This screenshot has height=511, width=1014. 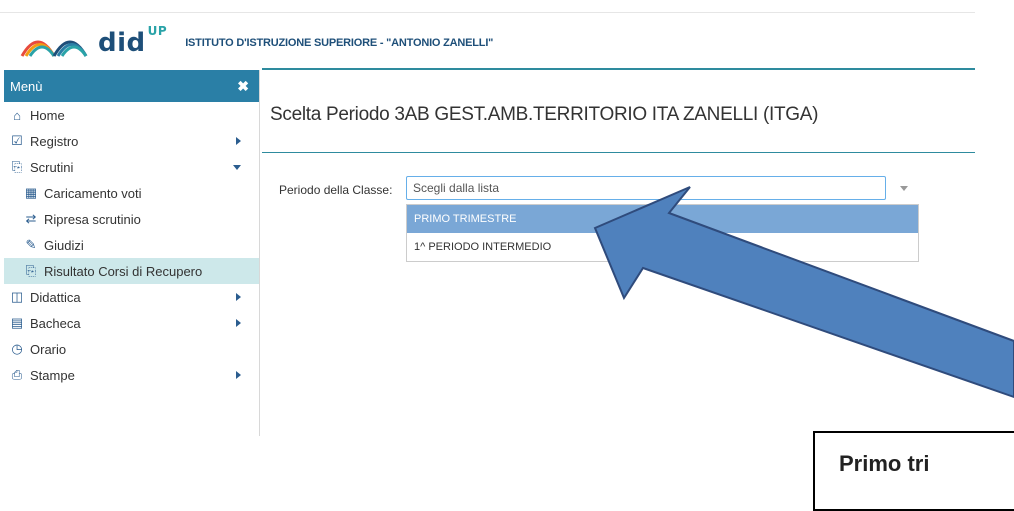 I want to click on periodo-label: Periodo della Classe:, so click(x=336, y=190).